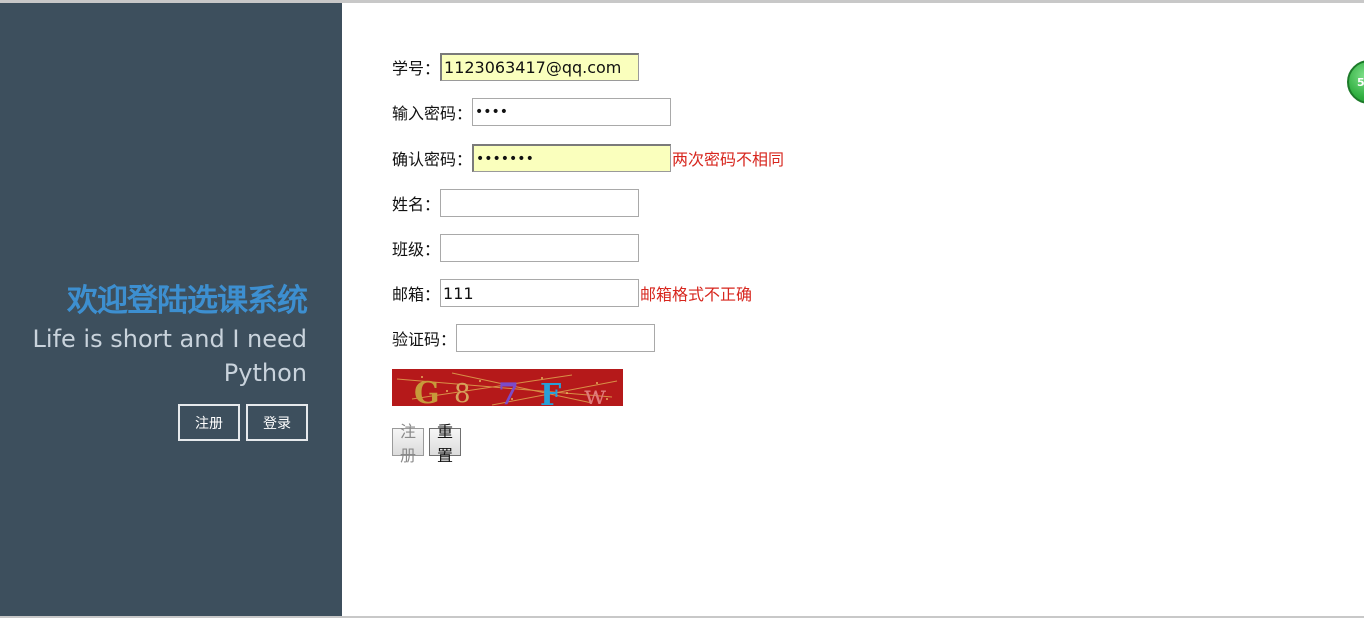  I want to click on sidebar-actions: 注册 登录, so click(243, 422).